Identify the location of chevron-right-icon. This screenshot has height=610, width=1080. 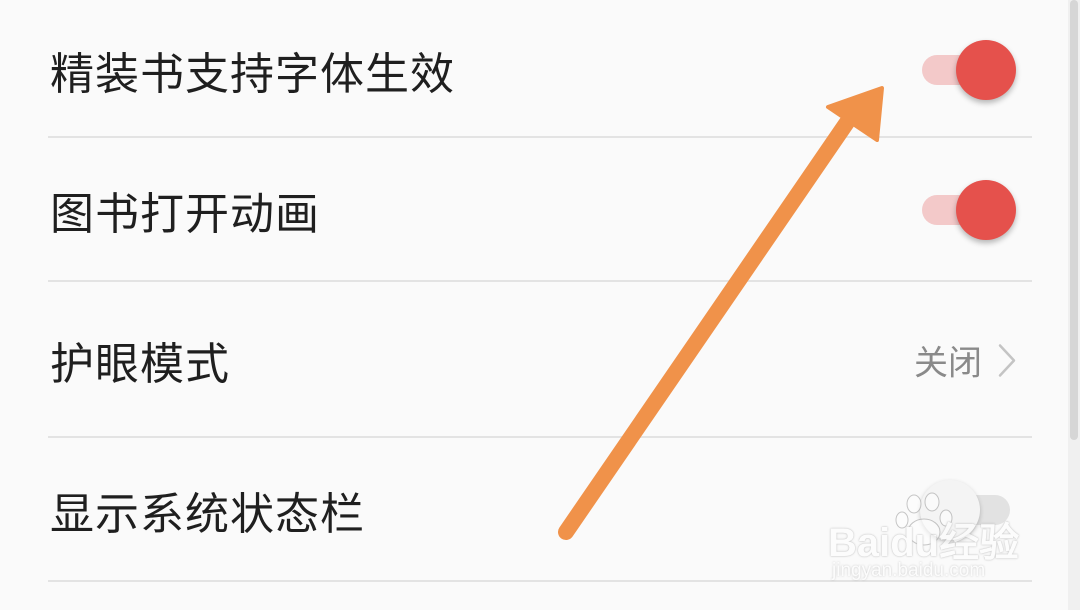
(1007, 360).